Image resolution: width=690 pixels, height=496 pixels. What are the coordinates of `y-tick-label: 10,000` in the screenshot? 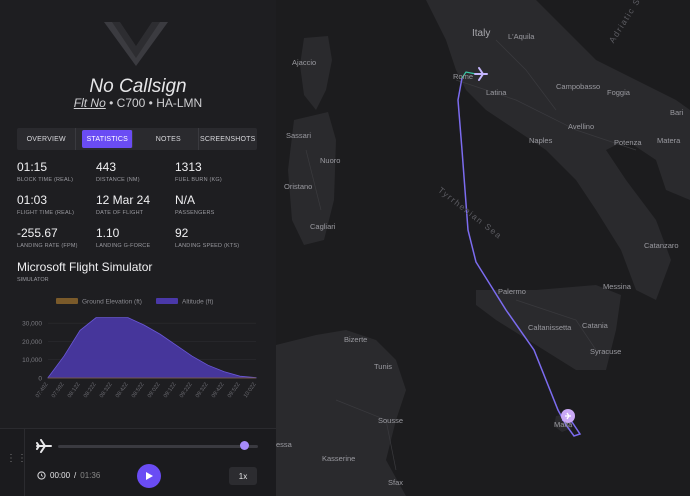 It's located at (32, 360).